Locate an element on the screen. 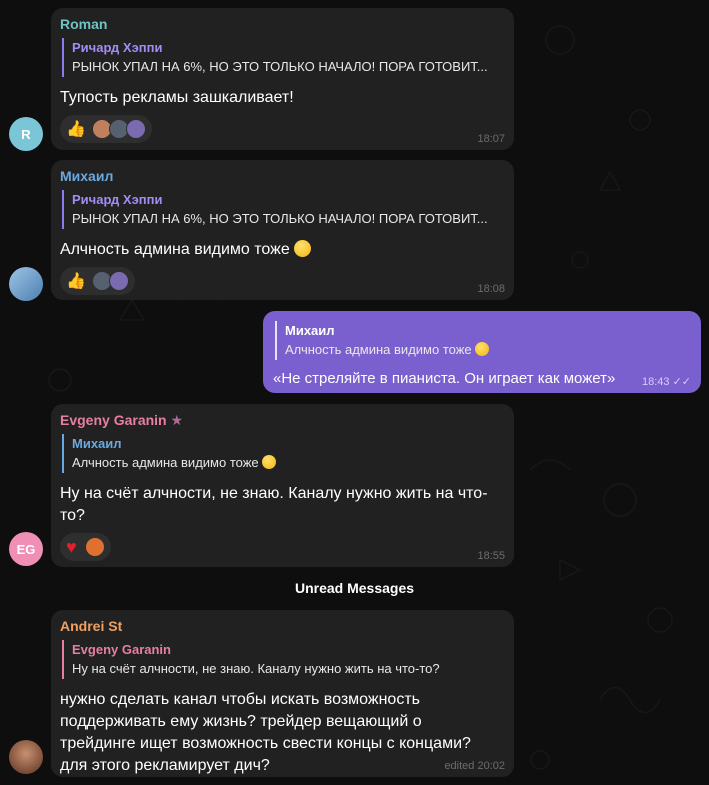  message-time: edited 20:02 is located at coordinates (474, 766).